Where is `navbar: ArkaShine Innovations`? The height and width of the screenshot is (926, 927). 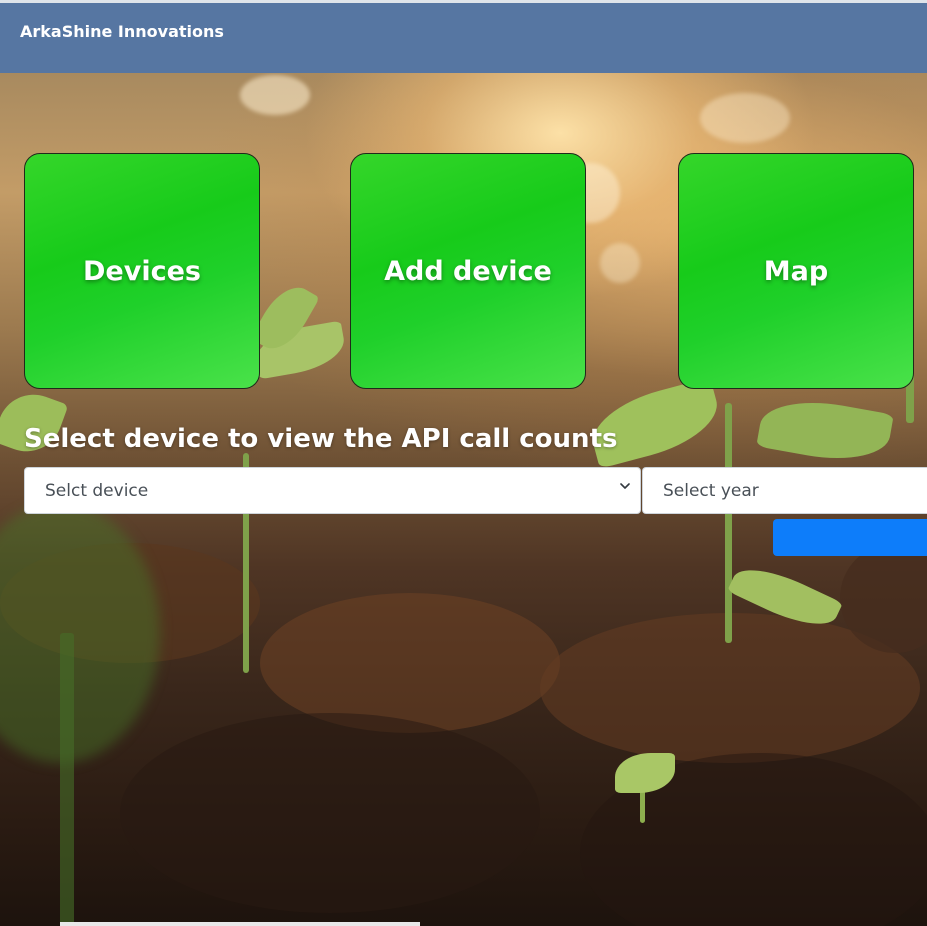 navbar: ArkaShine Innovations is located at coordinates (463, 38).